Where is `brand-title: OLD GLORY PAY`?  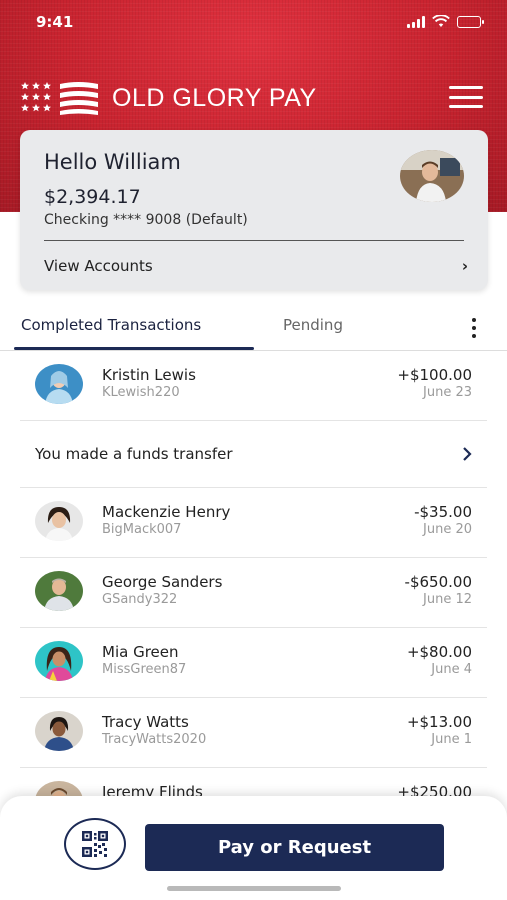 brand-title: OLD GLORY PAY is located at coordinates (214, 97).